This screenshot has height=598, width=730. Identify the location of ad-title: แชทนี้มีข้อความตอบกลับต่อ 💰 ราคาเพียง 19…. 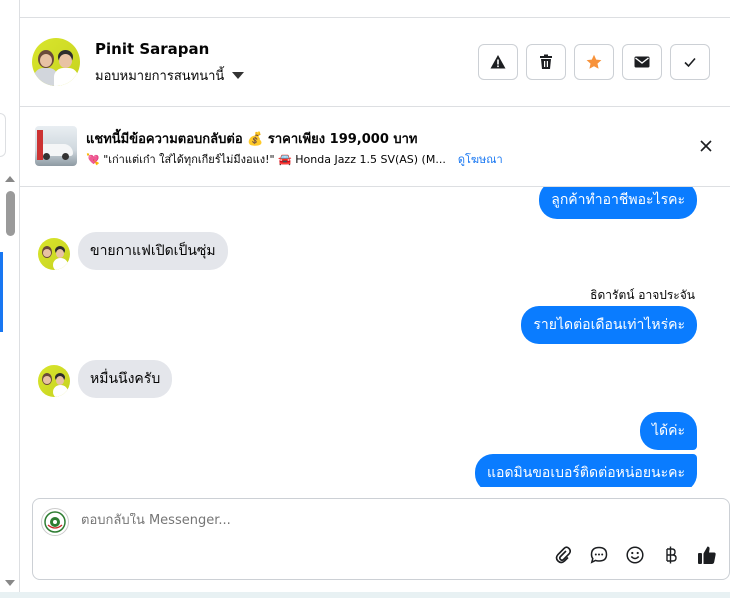
(252, 139).